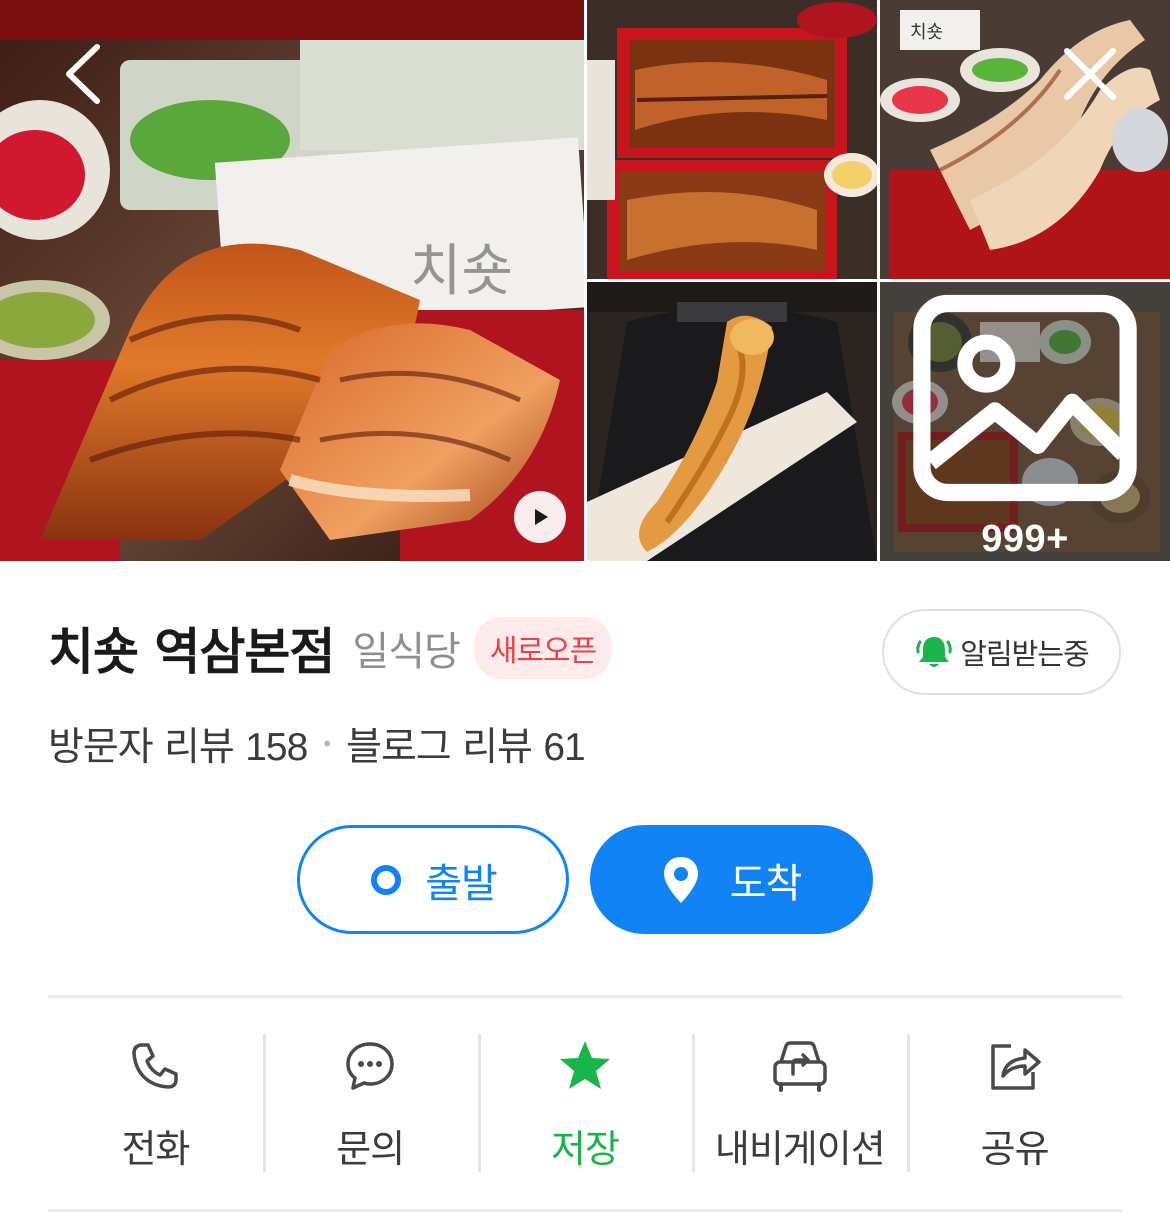 Image resolution: width=1170 pixels, height=1216 pixels. I want to click on inquiry-label: 문의, so click(370, 1149).